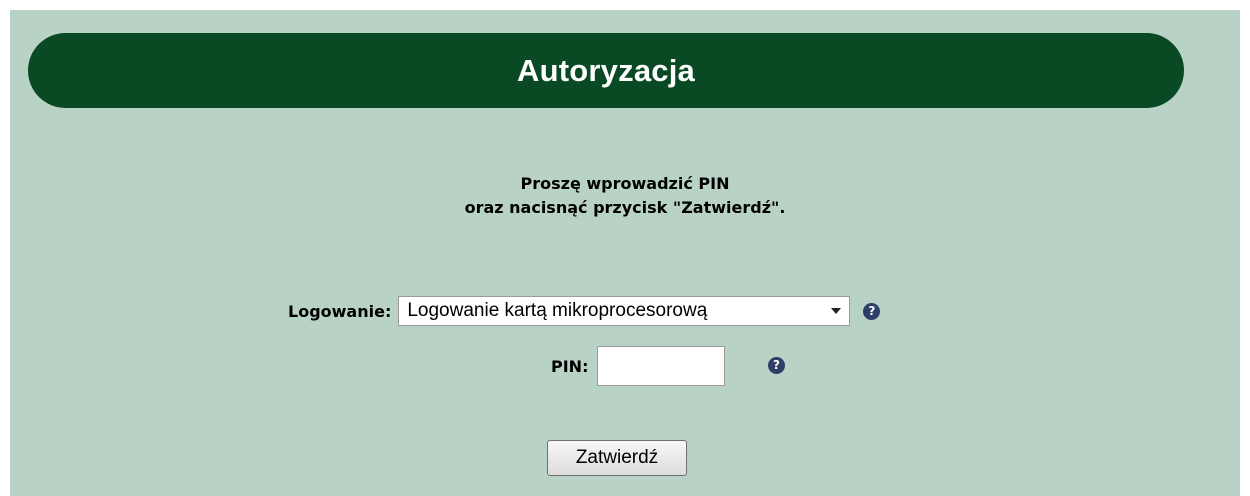  What do you see at coordinates (617, 458) in the screenshot?
I see `submit-button: Zatwierdź` at bounding box center [617, 458].